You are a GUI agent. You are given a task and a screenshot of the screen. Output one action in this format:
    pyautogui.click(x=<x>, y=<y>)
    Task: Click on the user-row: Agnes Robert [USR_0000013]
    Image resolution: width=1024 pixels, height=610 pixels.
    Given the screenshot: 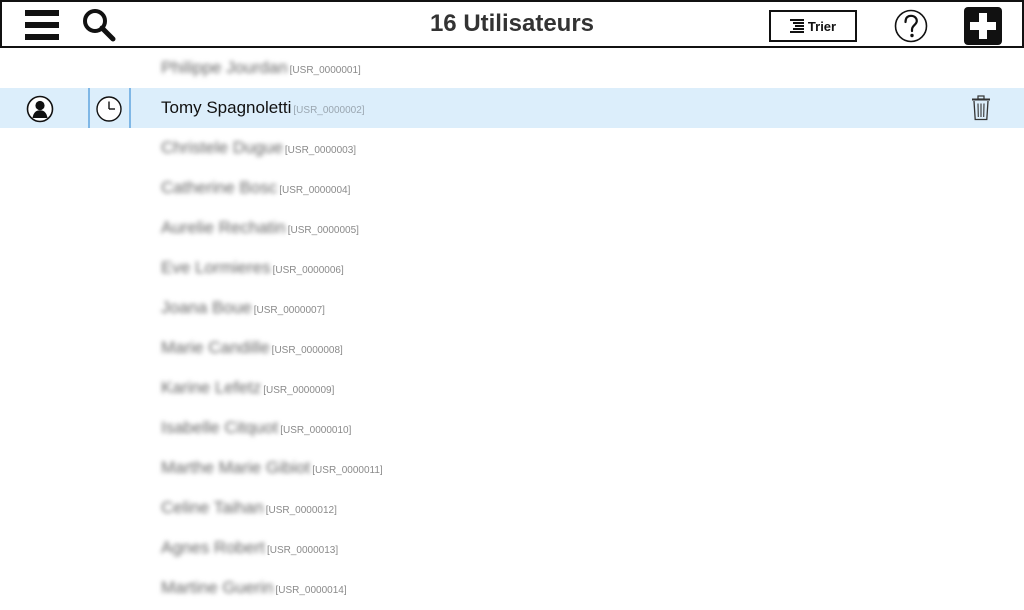 What is the action you would take?
    pyautogui.click(x=512, y=548)
    